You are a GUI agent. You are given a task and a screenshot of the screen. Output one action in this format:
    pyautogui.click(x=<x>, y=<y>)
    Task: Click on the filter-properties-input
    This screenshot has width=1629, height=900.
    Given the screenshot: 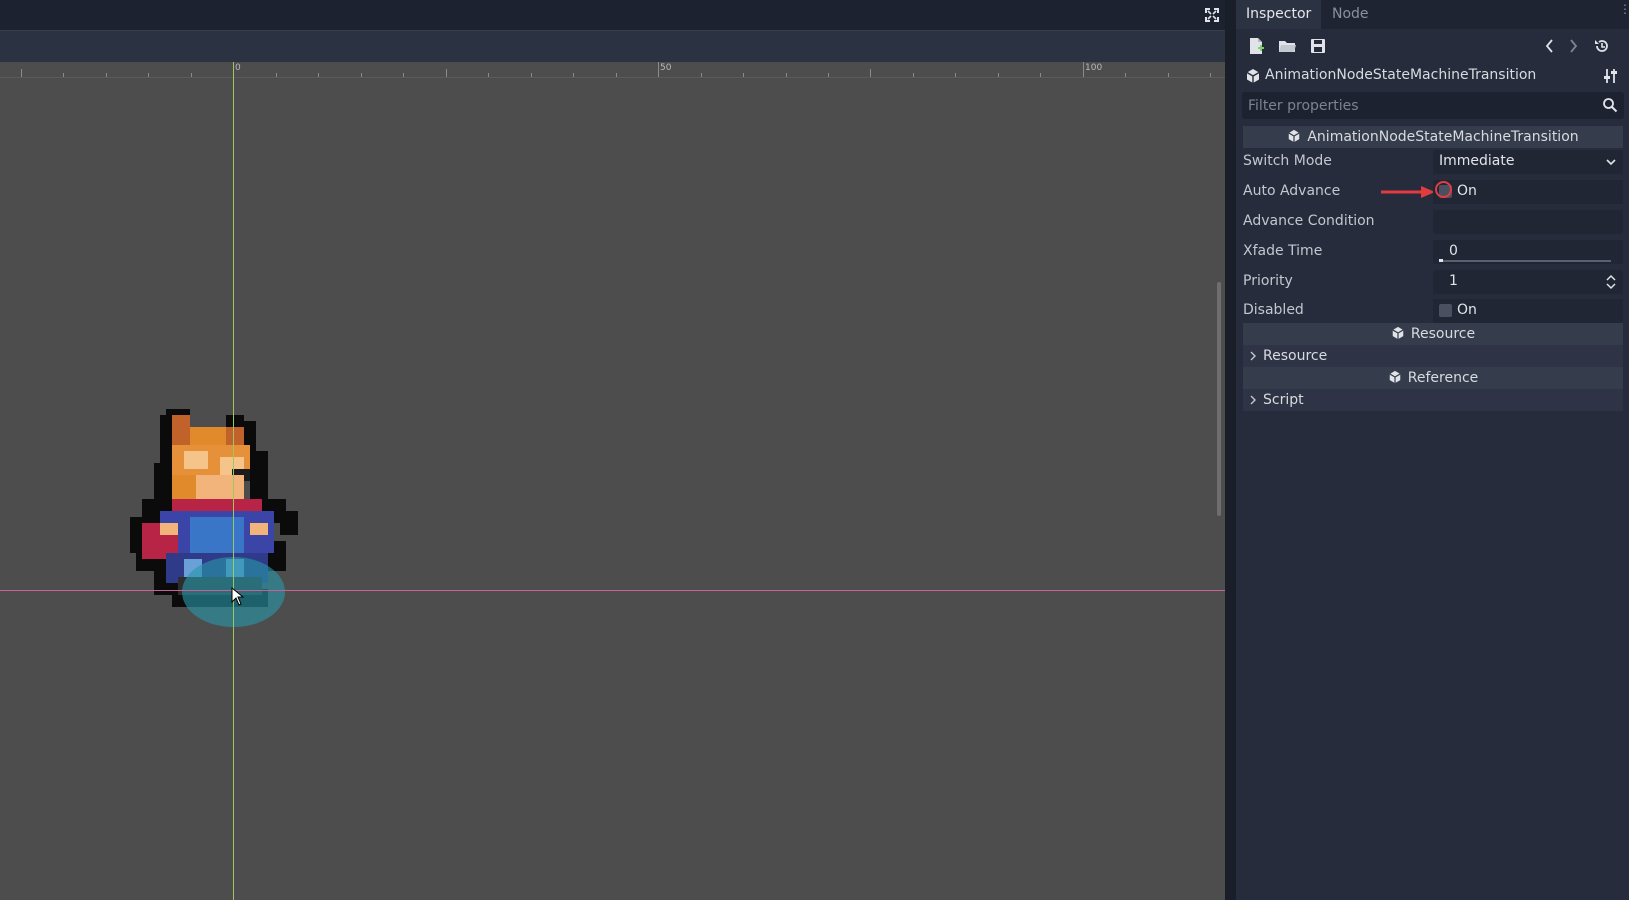 What is the action you would take?
    pyautogui.click(x=1415, y=105)
    